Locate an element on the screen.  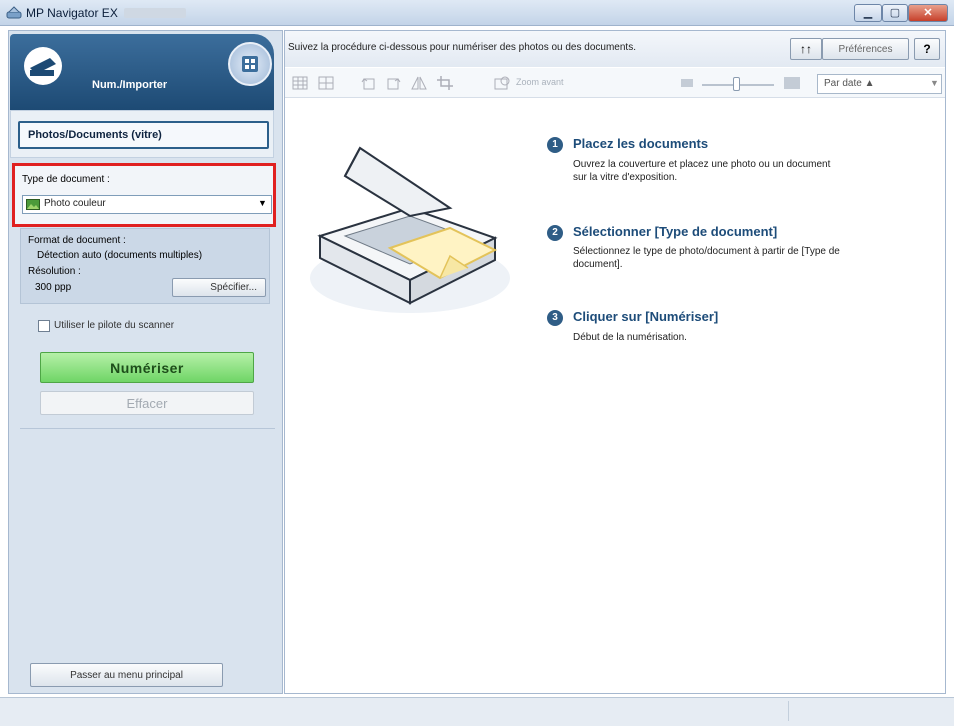
format-label: Format de document : is located at coordinates (77, 240).